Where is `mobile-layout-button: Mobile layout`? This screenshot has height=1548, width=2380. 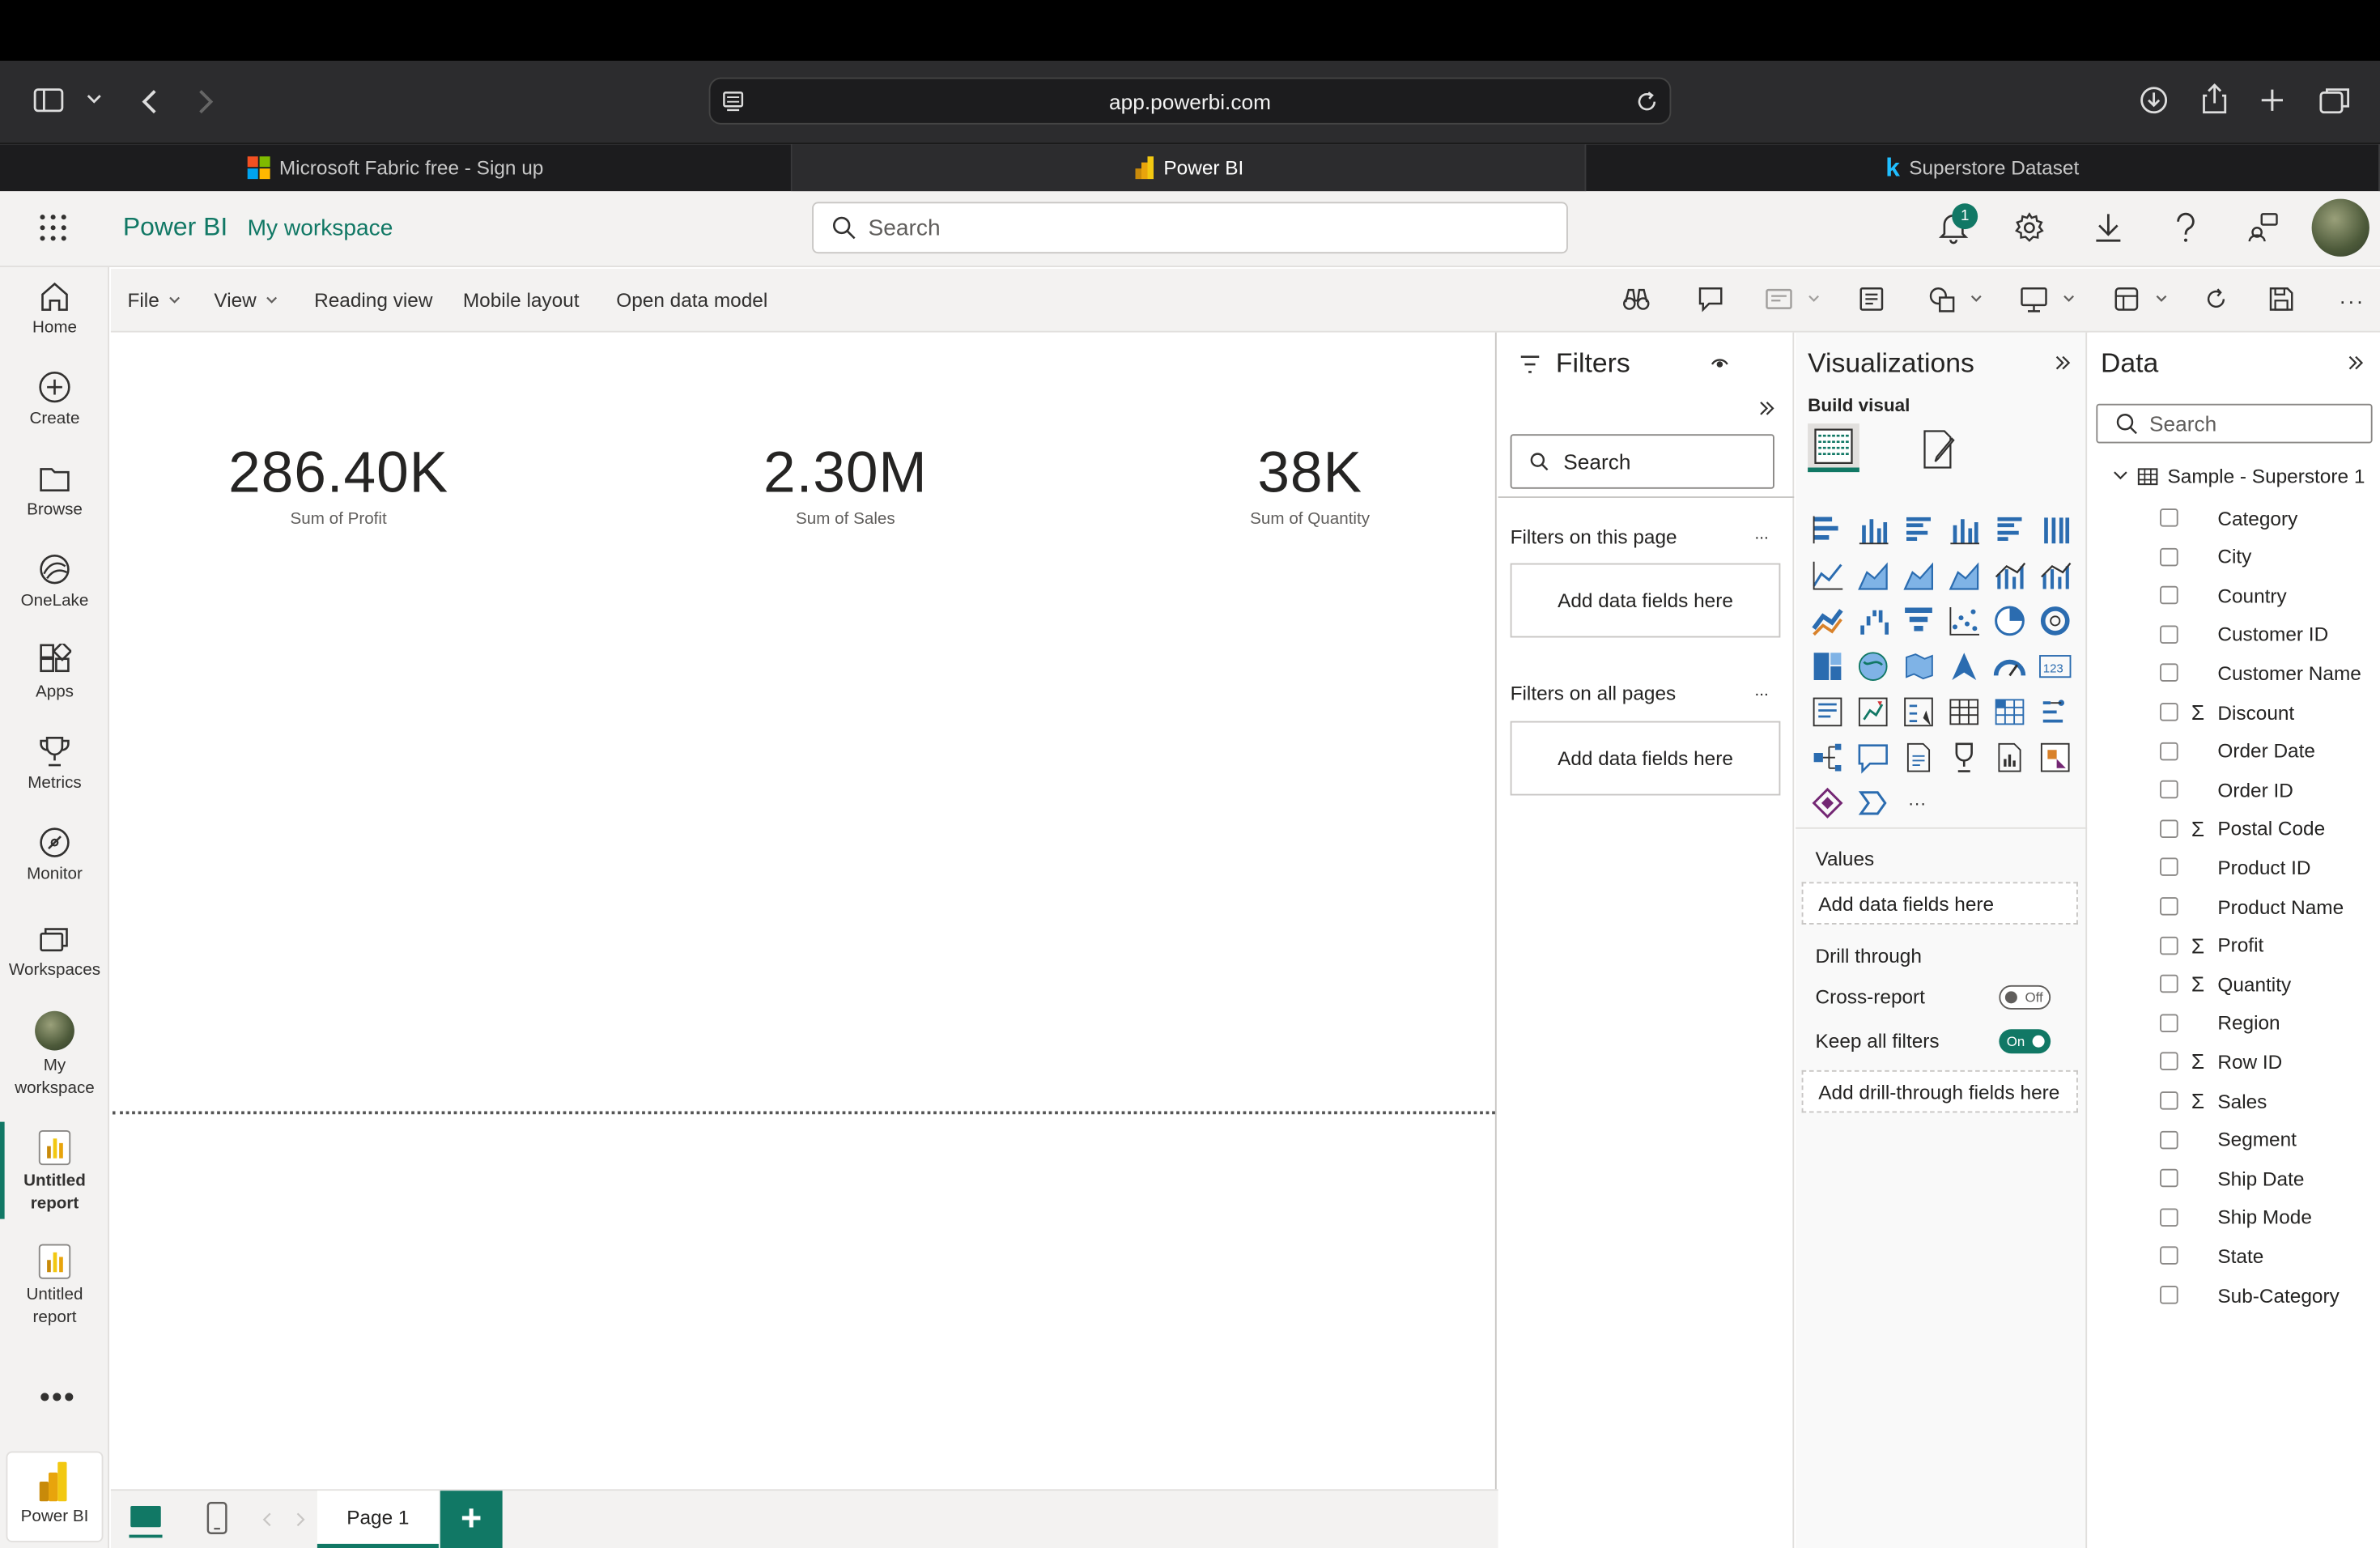
mobile-layout-button: Mobile layout is located at coordinates (521, 299).